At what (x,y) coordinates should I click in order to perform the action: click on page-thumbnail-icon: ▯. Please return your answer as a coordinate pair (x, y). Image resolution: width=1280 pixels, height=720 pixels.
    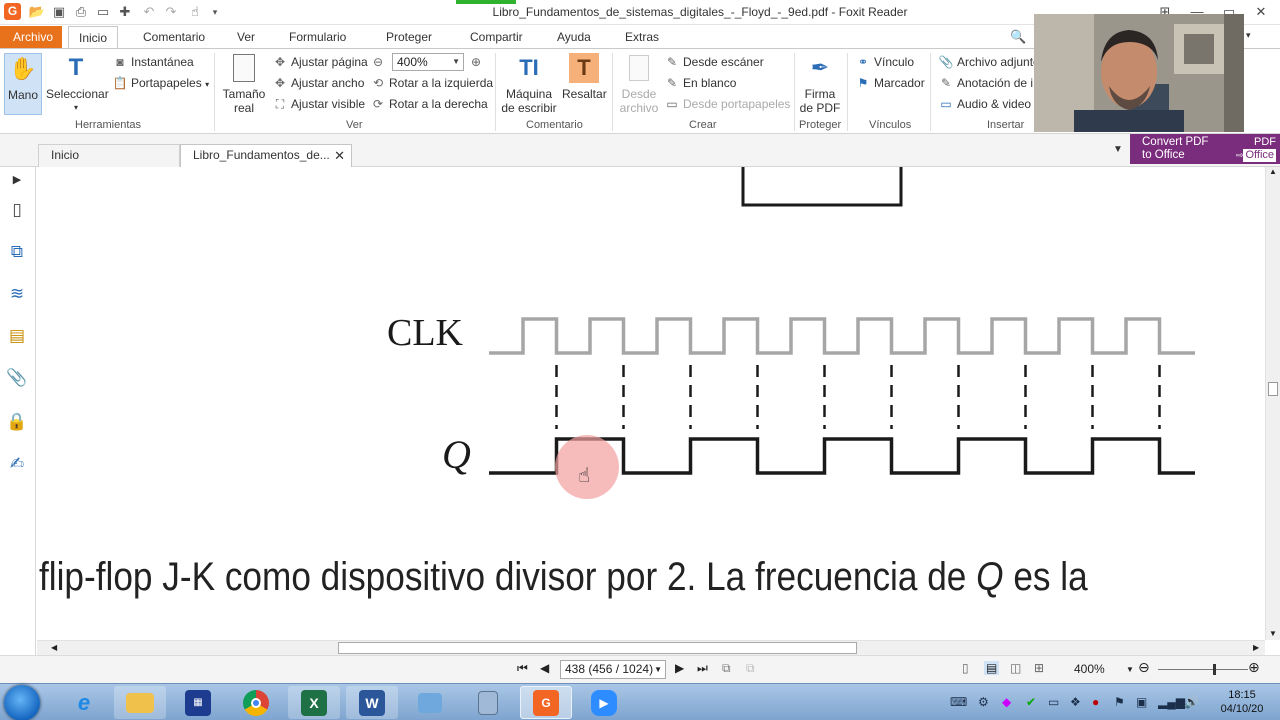
    Looking at the image, I should click on (17, 210).